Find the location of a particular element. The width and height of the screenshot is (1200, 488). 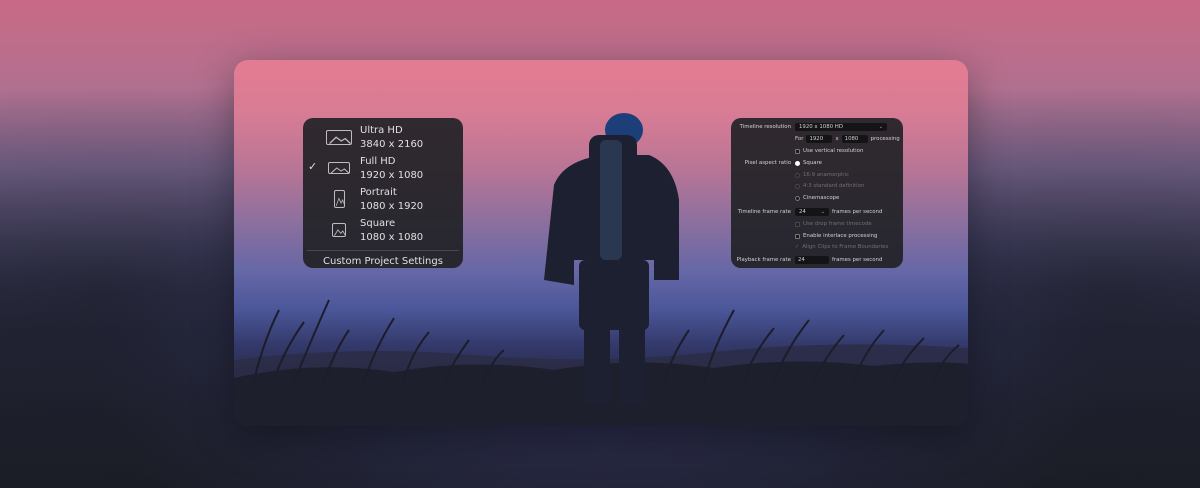

preset-resolution: 1080 x 1080 is located at coordinates (392, 237).